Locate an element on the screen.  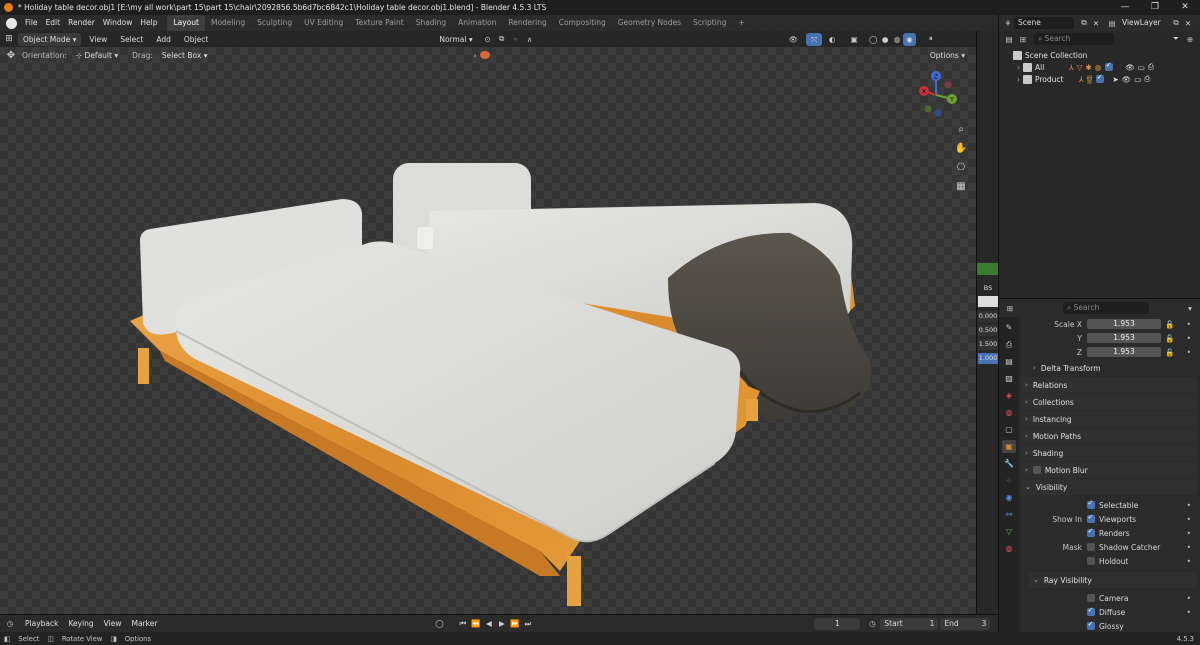
viewports-checkbox is located at coordinates (1091, 518).